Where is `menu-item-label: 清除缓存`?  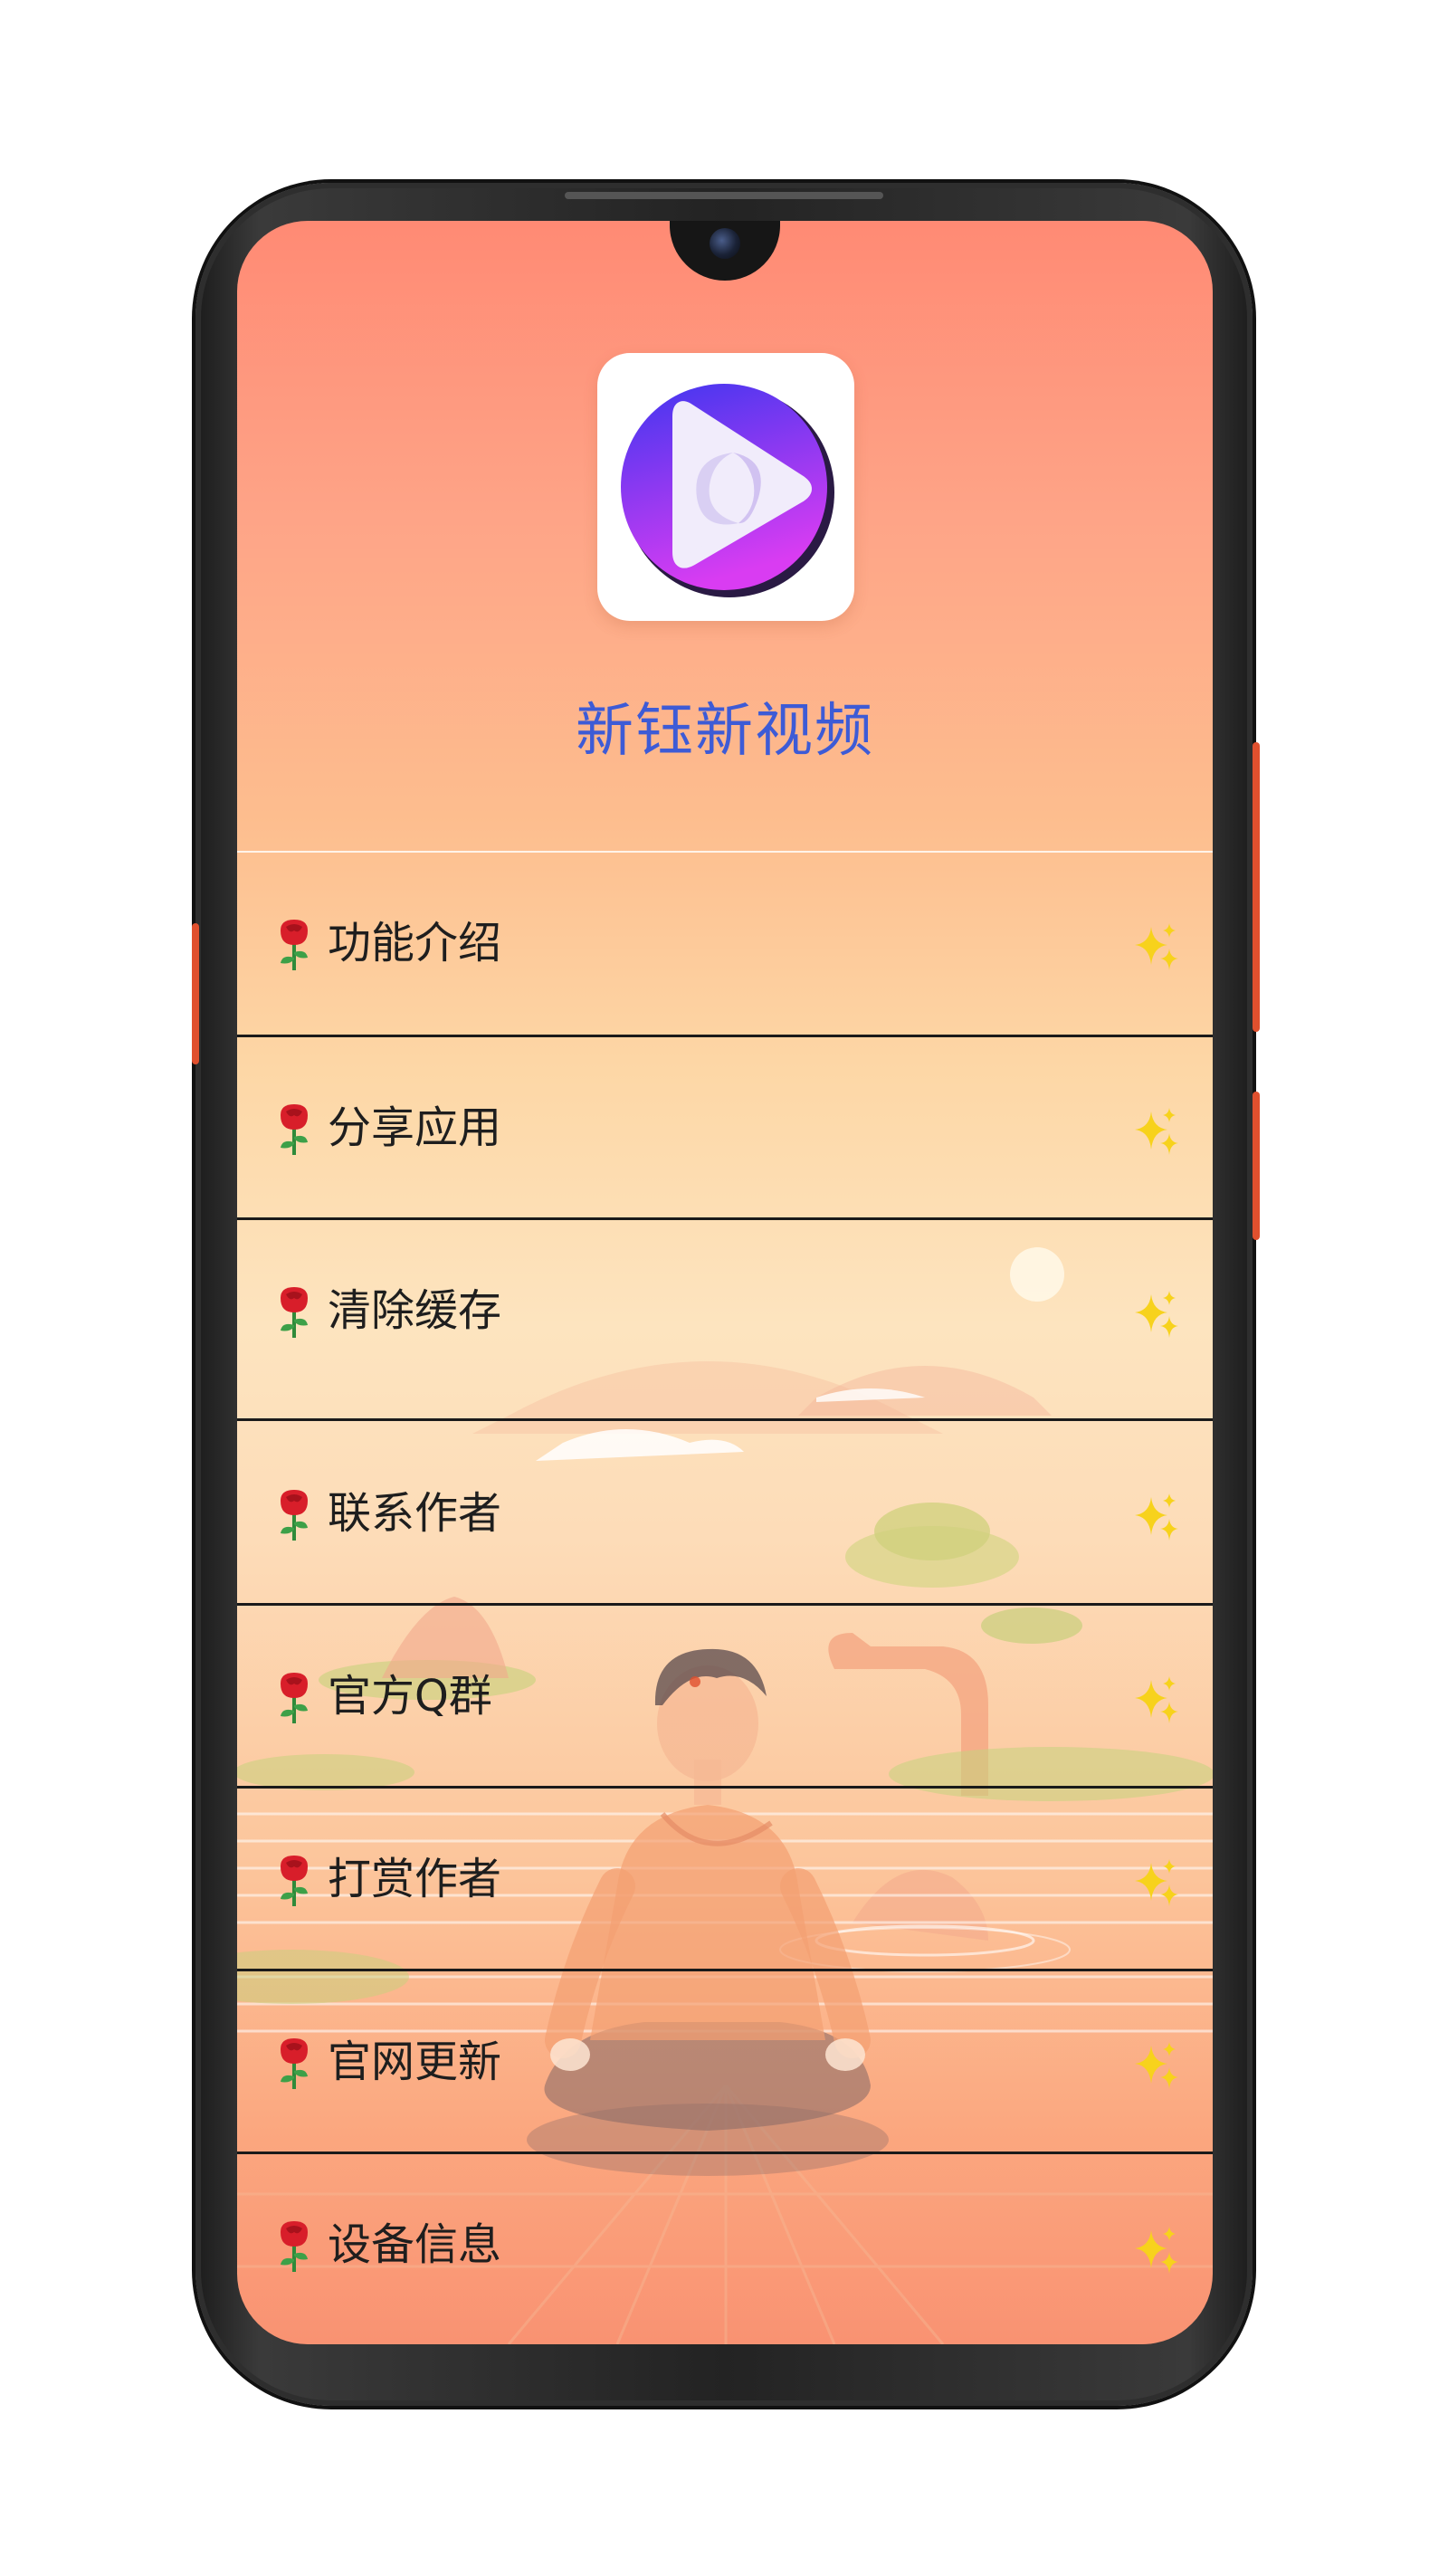 menu-item-label: 清除缓存 is located at coordinates (415, 1310).